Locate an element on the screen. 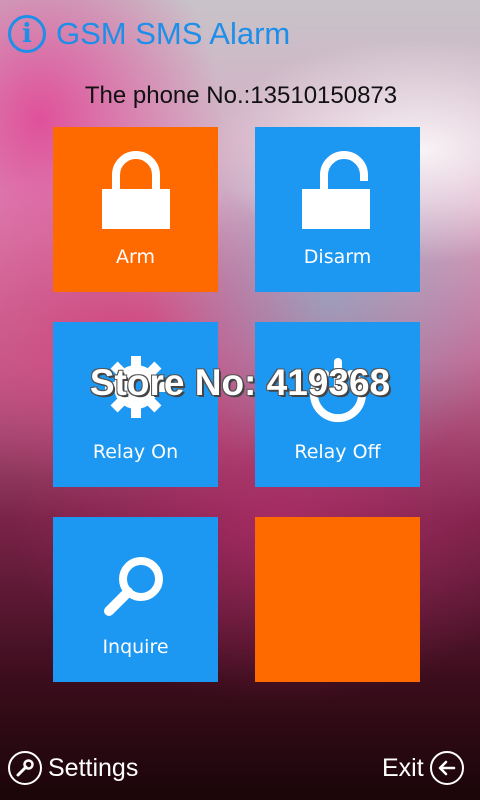  arm-label: Arm is located at coordinates (135, 257).